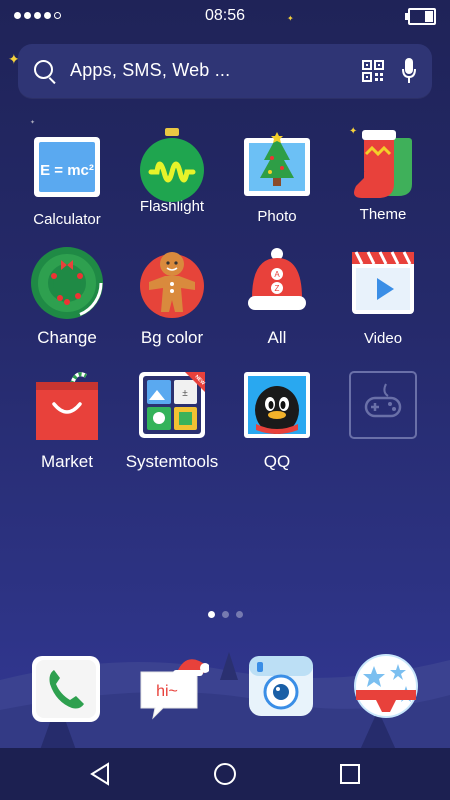 Image resolution: width=450 pixels, height=800 pixels. I want to click on wreath-icon, so click(67, 283).